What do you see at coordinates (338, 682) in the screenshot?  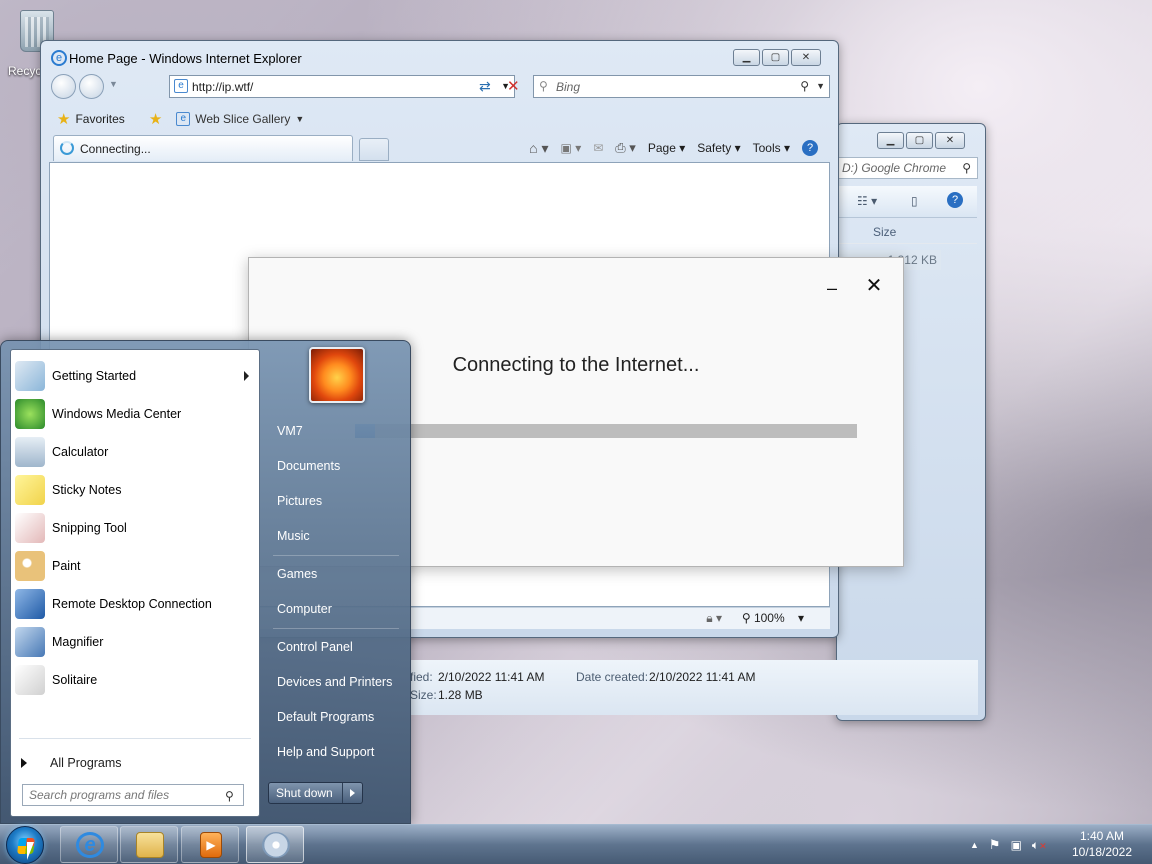 I see `start-menu-link: Devices and Printers` at bounding box center [338, 682].